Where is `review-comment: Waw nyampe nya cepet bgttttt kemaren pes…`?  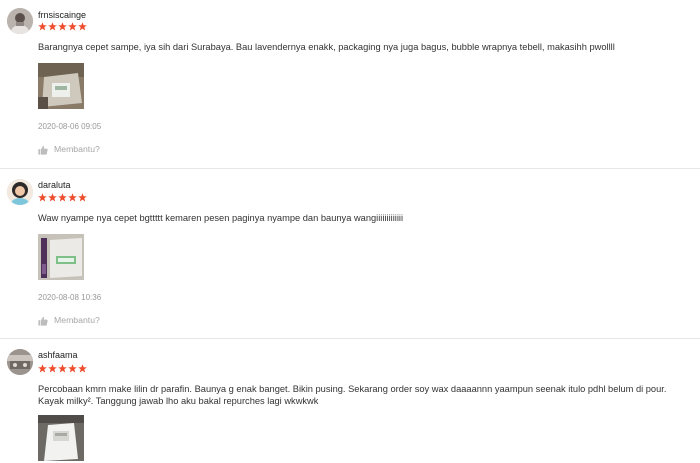
review-comment: Waw nyampe nya cepet bgttttt kemaren pes… is located at coordinates (221, 218).